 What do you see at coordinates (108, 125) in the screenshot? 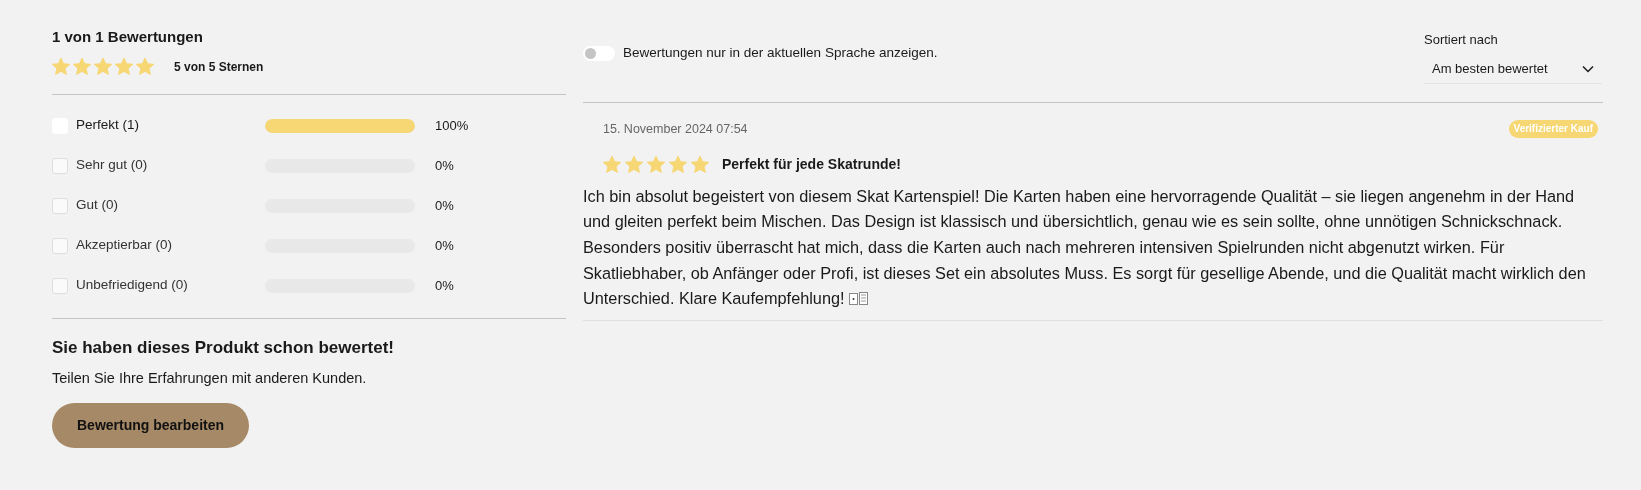
I see `rating-label: Perfekt (1)` at bounding box center [108, 125].